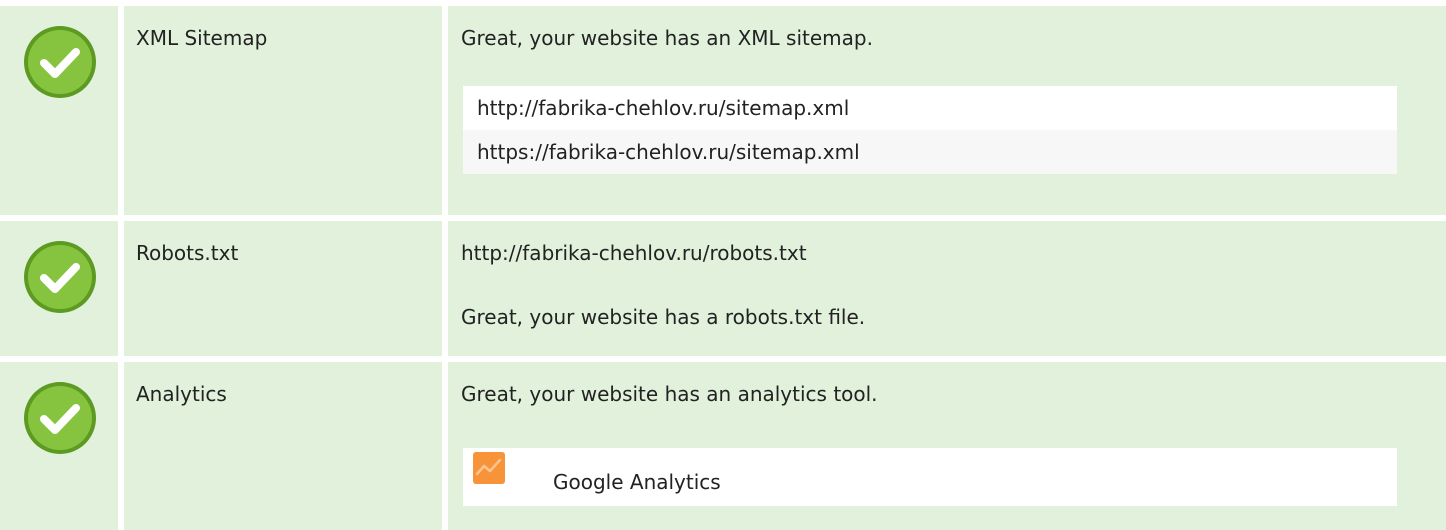 This screenshot has height=530, width=1446. I want to click on row-label: XML Sitemap, so click(283, 110).